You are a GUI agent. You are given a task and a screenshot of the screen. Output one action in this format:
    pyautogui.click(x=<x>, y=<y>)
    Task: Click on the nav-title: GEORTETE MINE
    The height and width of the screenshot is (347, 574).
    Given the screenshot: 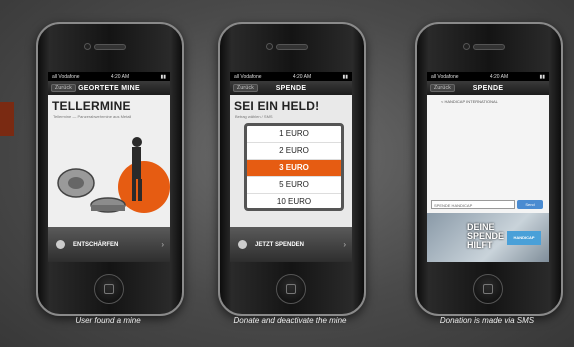 What is the action you would take?
    pyautogui.click(x=109, y=88)
    